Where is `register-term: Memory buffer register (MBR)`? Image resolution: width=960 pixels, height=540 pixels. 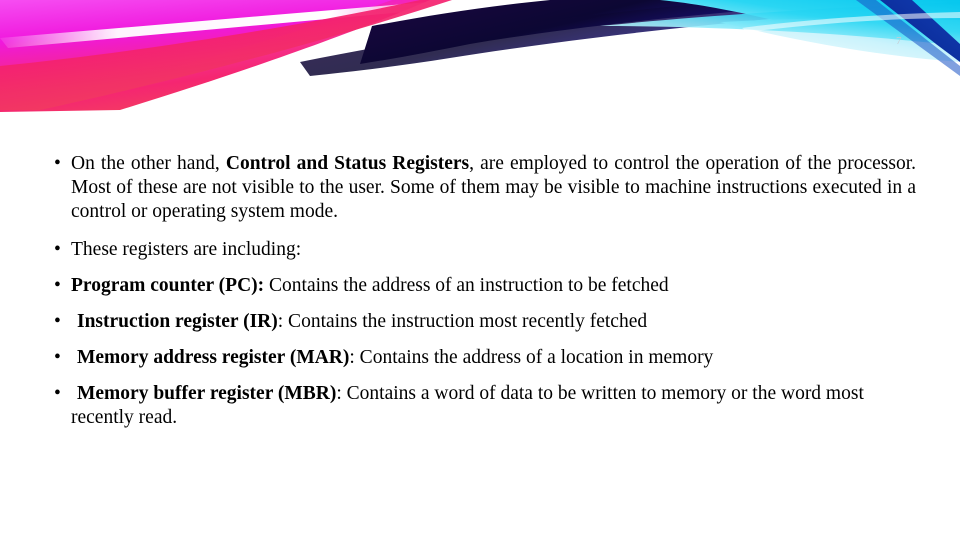
register-term: Memory buffer register (MBR) is located at coordinates (207, 393).